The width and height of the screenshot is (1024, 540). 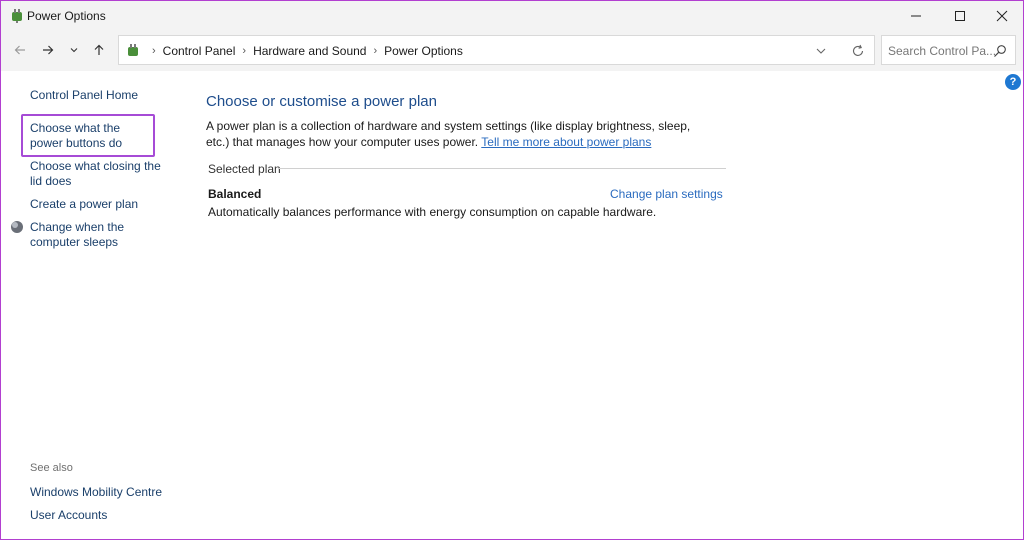 I want to click on mobility-centre-link: Windows Mobility Centre, so click(x=96, y=492).